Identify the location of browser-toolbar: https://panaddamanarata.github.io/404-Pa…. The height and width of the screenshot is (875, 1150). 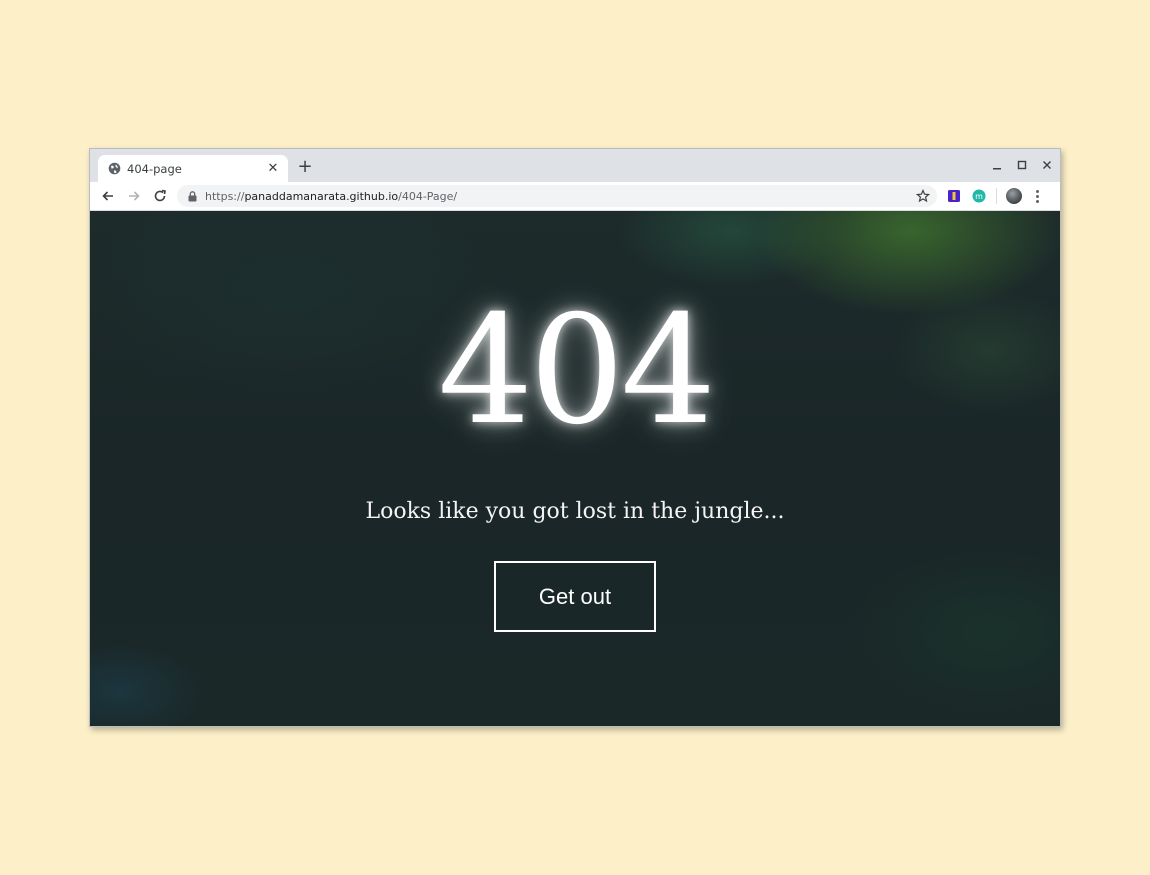
(575, 196).